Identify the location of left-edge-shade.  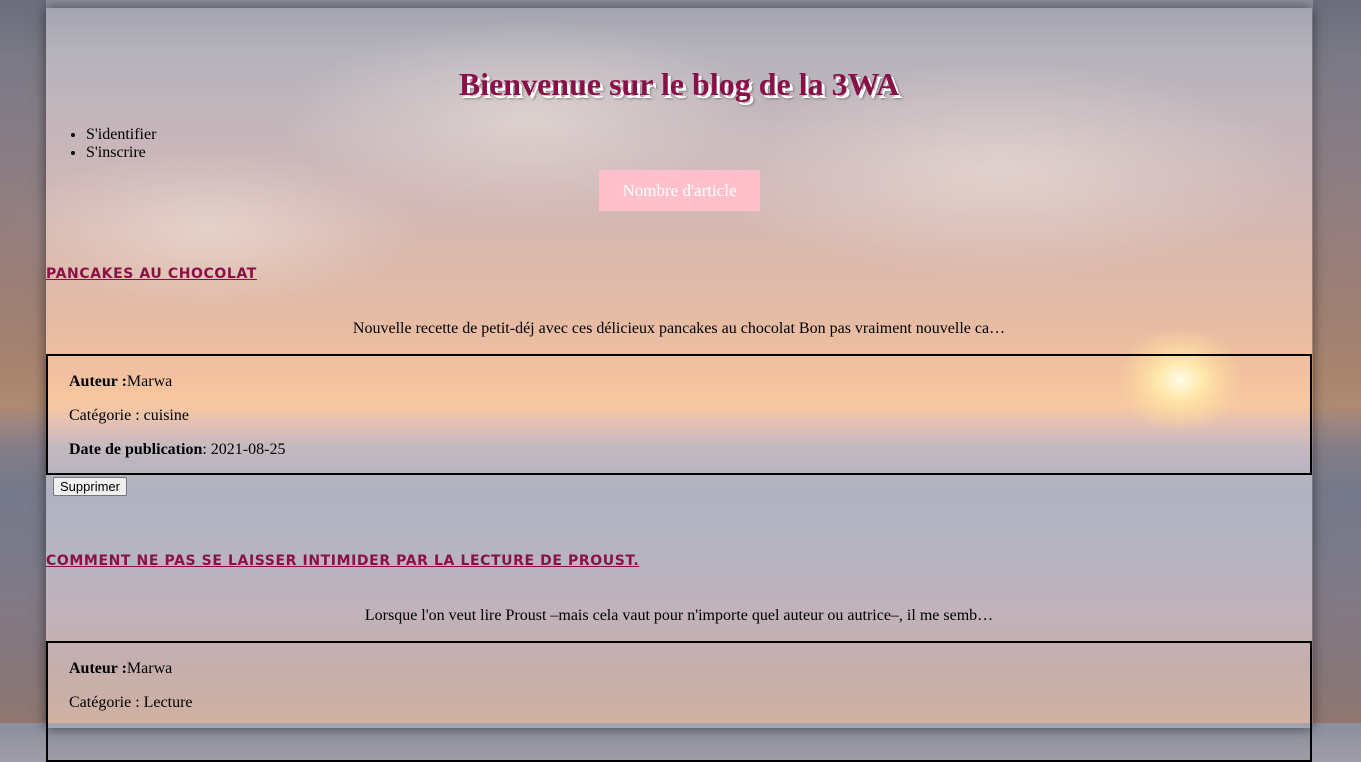
(23, 361).